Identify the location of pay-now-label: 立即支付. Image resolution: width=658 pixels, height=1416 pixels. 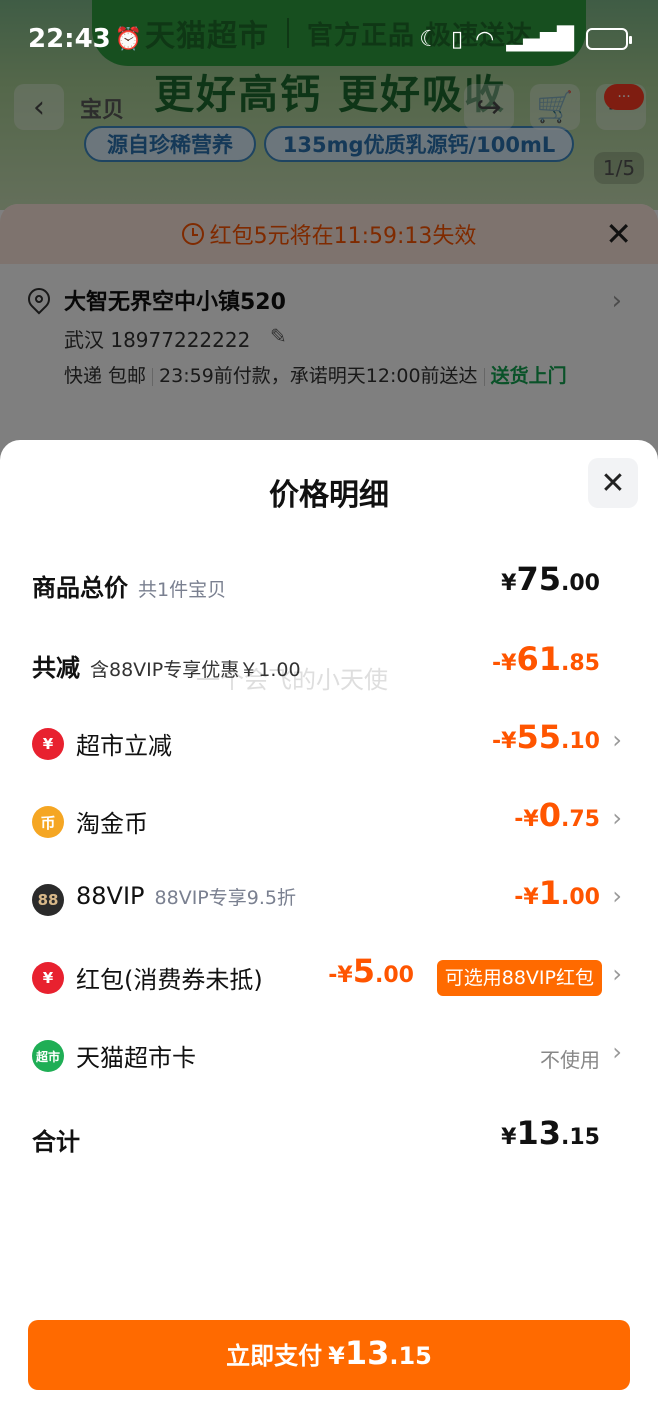
(274, 1356).